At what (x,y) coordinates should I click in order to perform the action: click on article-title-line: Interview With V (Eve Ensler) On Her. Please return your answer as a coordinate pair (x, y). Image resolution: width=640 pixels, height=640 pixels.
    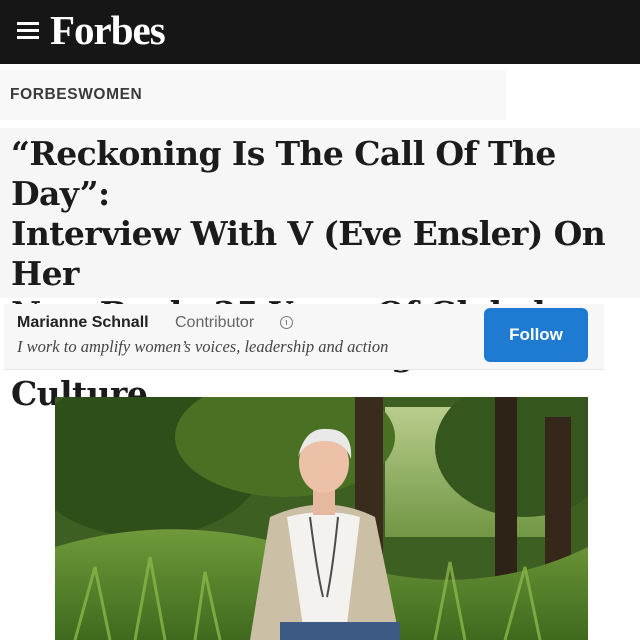
    Looking at the image, I should click on (308, 253).